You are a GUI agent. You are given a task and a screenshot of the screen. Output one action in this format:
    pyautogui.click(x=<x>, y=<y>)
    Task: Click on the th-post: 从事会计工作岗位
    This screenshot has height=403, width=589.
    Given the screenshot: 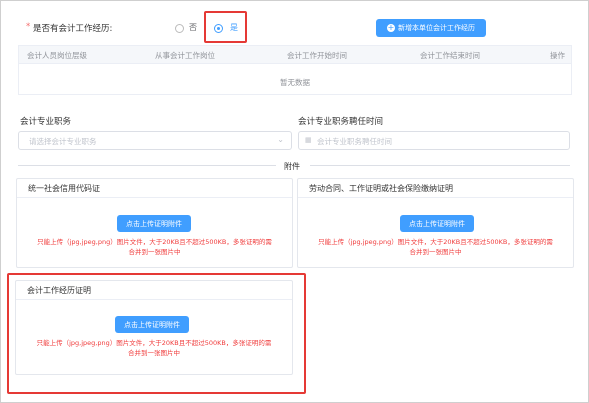 What is the action you would take?
    pyautogui.click(x=185, y=55)
    